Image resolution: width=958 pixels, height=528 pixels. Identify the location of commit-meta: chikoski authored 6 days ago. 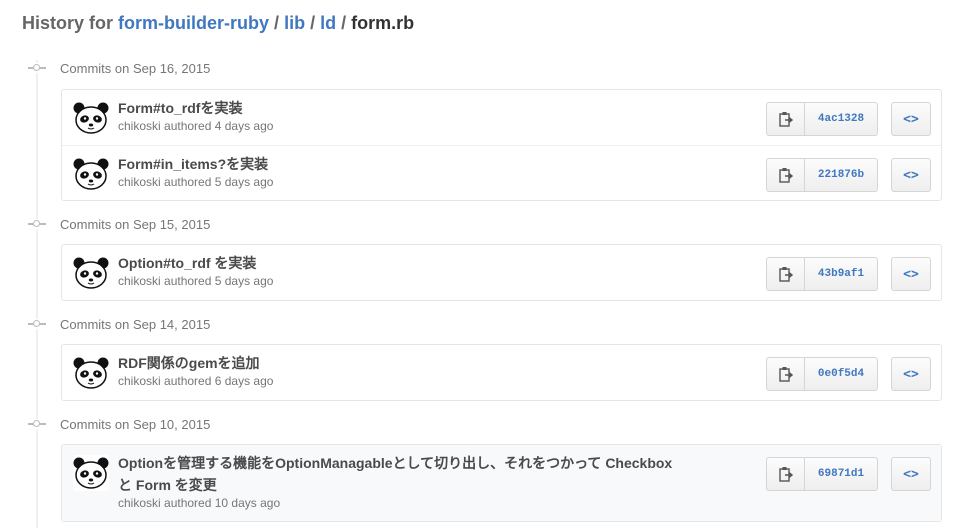
(195, 381).